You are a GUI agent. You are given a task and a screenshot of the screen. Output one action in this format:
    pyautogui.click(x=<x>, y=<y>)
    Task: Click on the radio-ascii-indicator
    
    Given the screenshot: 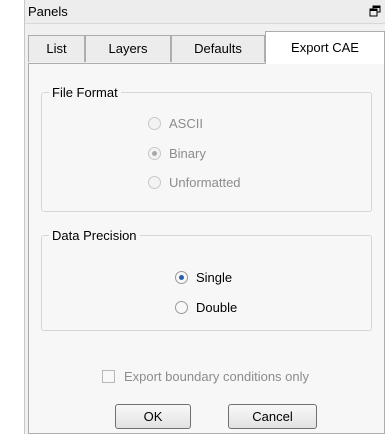 What is the action you would take?
    pyautogui.click(x=154, y=123)
    